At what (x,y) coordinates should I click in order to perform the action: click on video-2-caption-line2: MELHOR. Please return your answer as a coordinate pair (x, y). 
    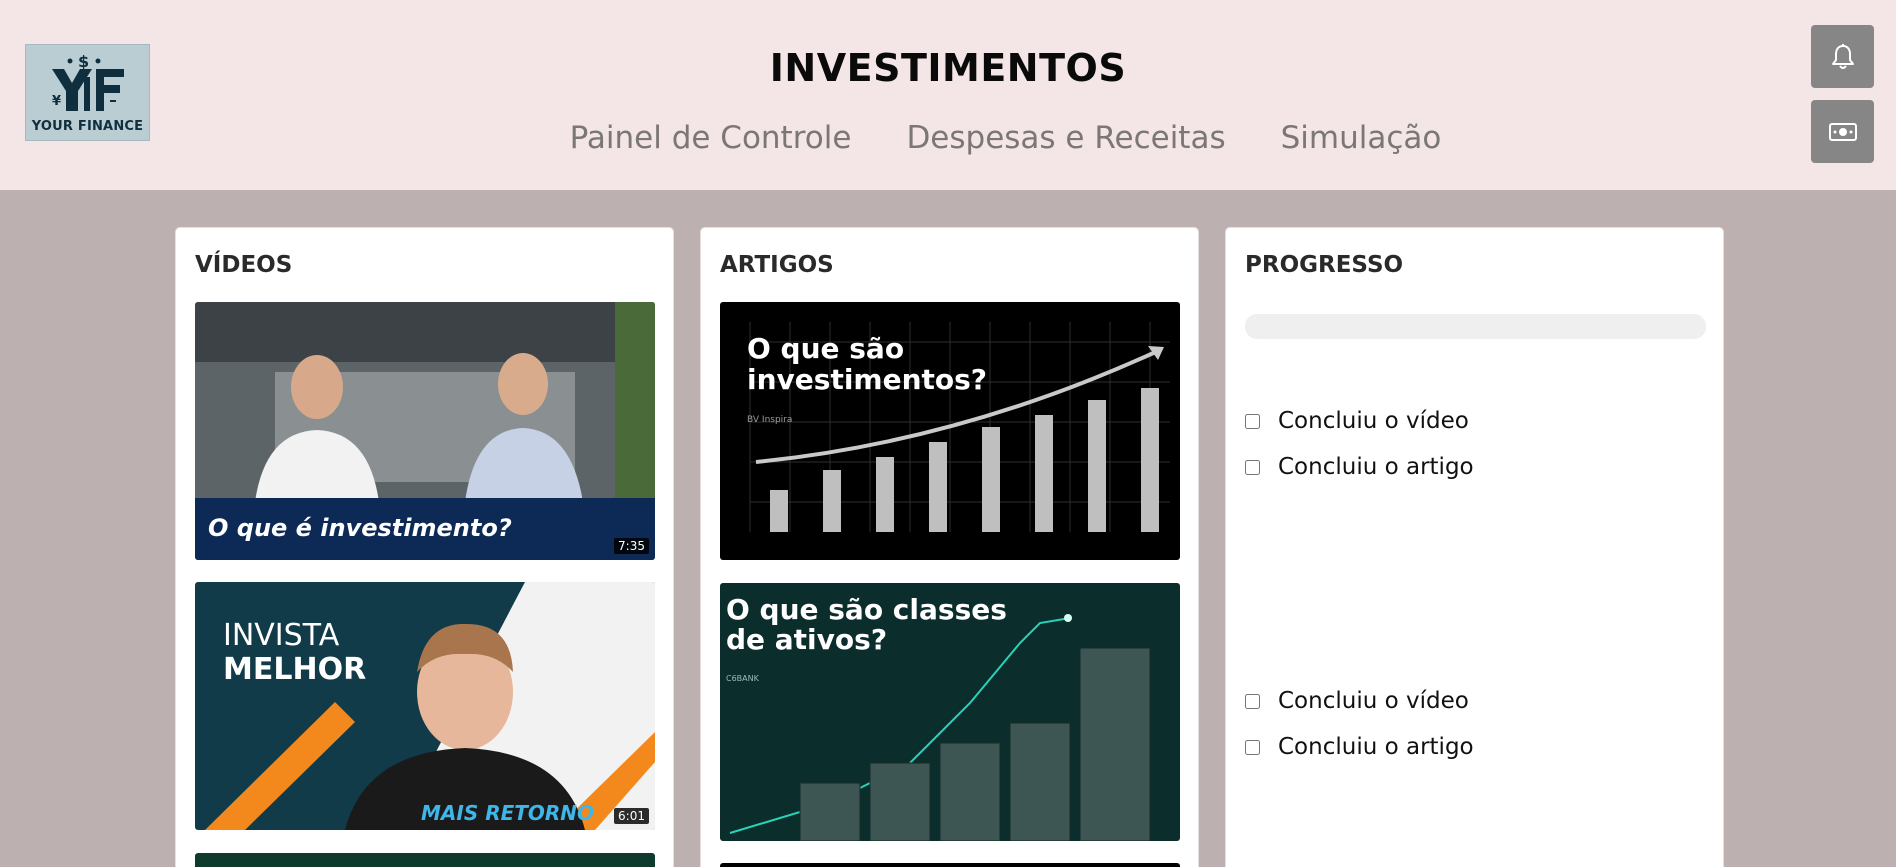
    Looking at the image, I should click on (294, 669).